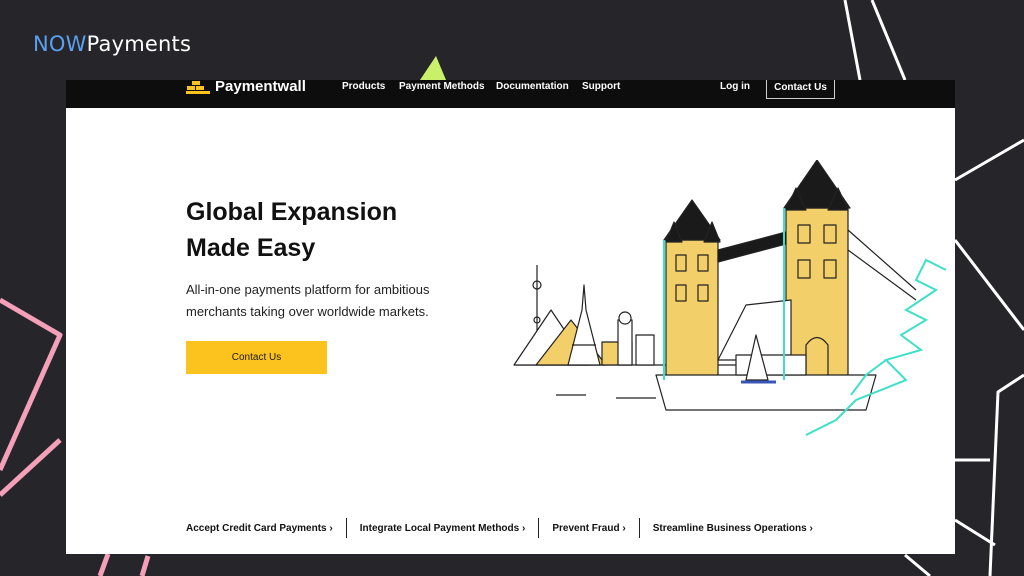 The image size is (1024, 576). What do you see at coordinates (198, 87) in the screenshot?
I see `gold-bars-icon` at bounding box center [198, 87].